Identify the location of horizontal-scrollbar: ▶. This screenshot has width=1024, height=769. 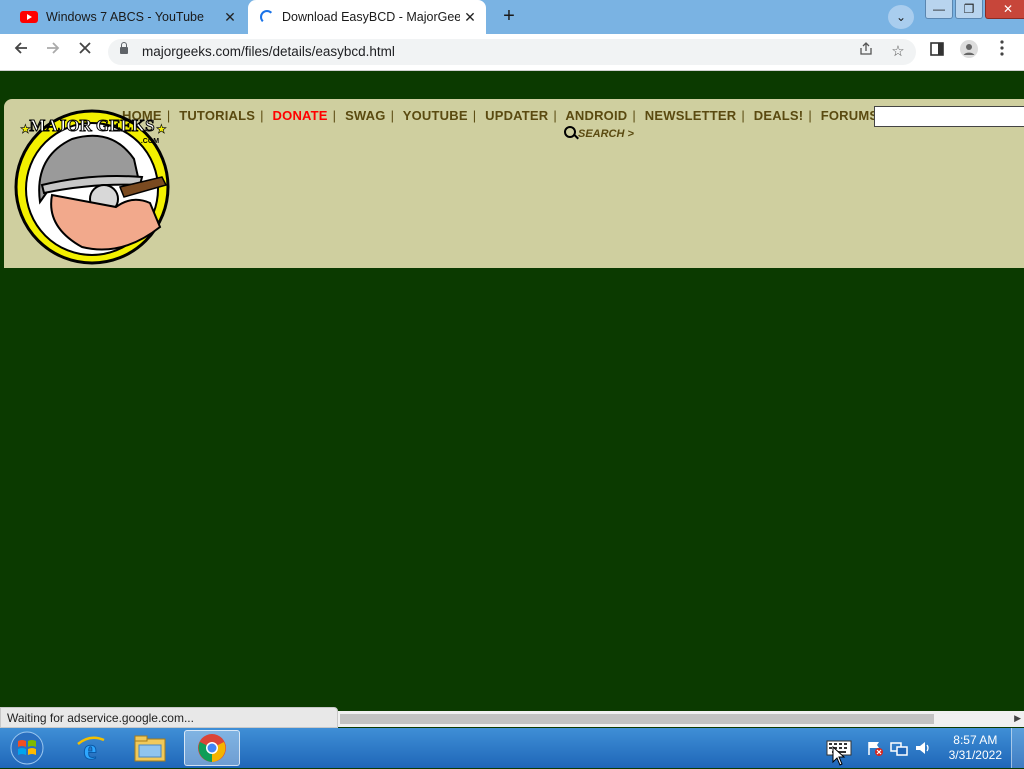
(681, 719).